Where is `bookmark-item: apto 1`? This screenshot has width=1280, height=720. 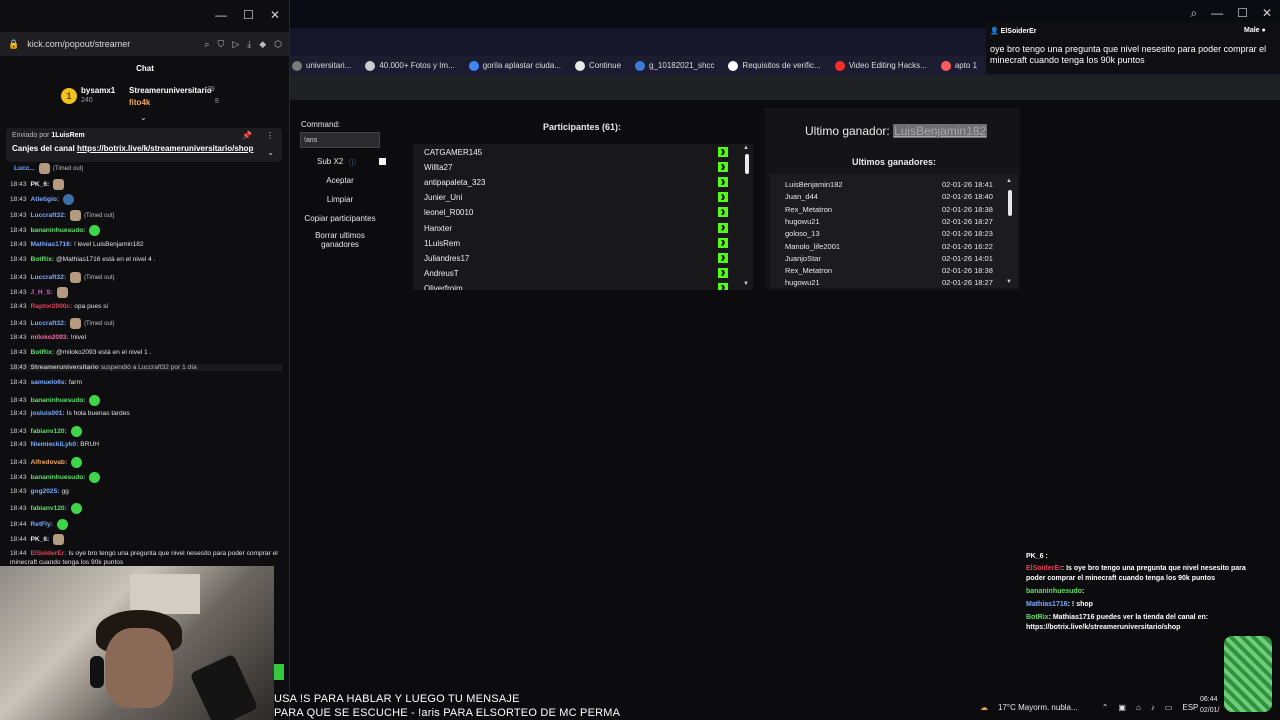 bookmark-item: apto 1 is located at coordinates (958, 65).